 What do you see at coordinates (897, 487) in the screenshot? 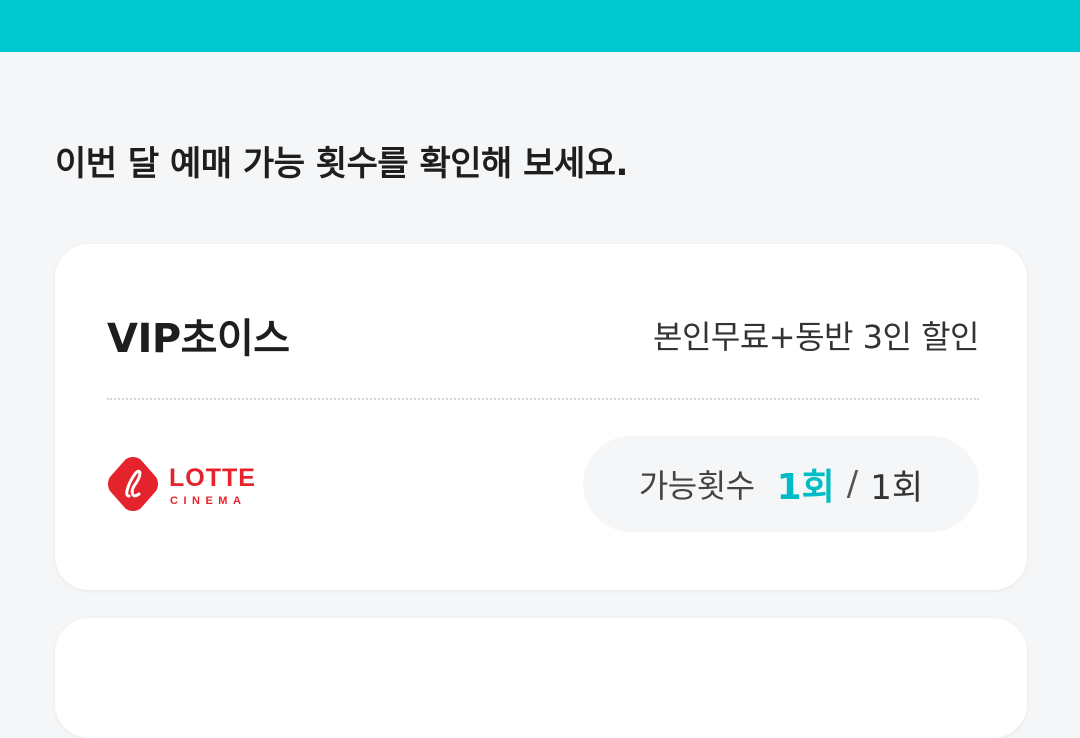
I see `count-total: 1회` at bounding box center [897, 487].